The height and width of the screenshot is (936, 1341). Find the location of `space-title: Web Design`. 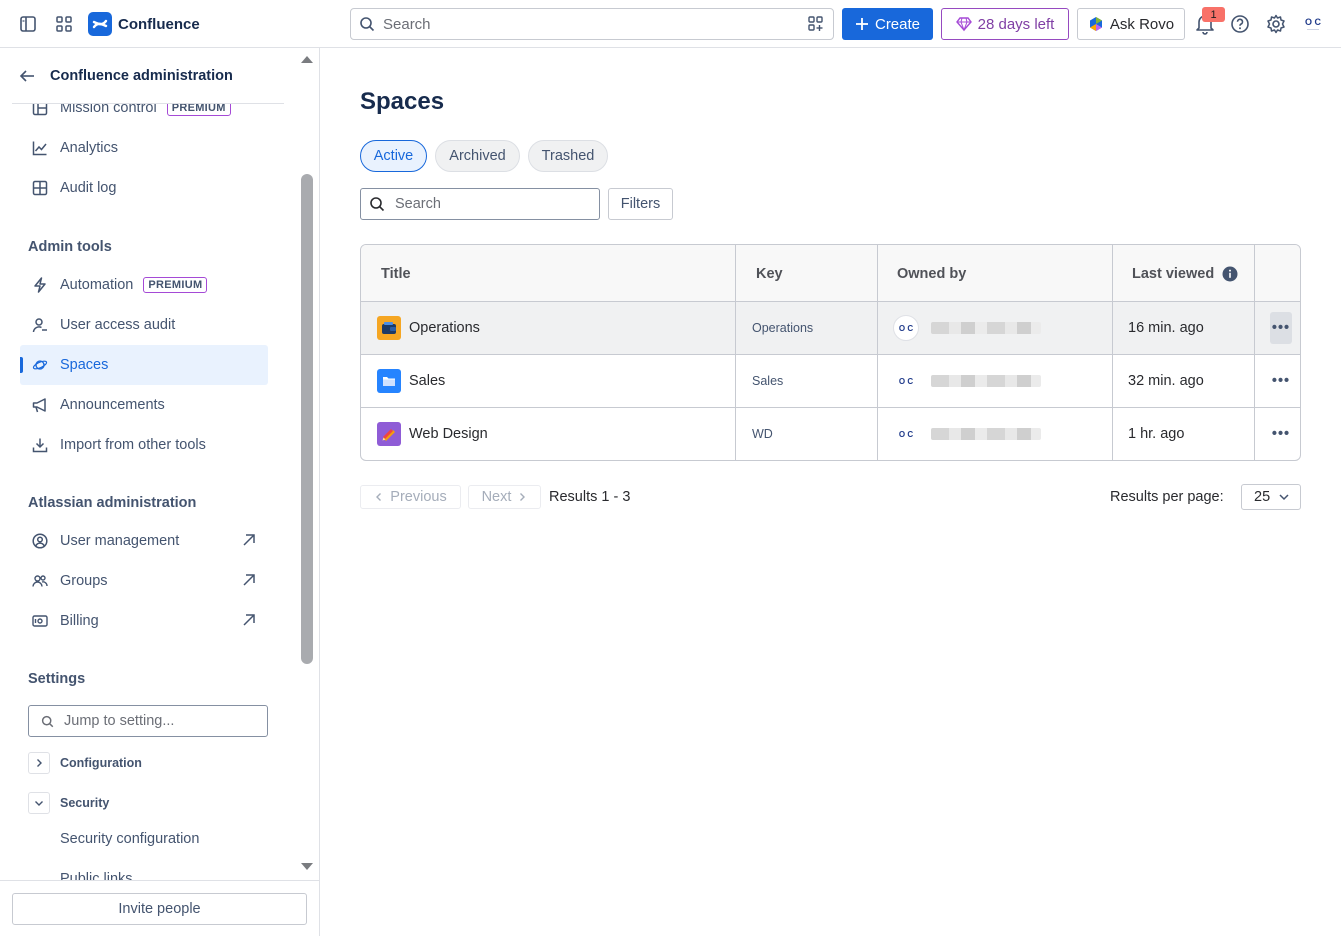

space-title: Web Design is located at coordinates (448, 434).